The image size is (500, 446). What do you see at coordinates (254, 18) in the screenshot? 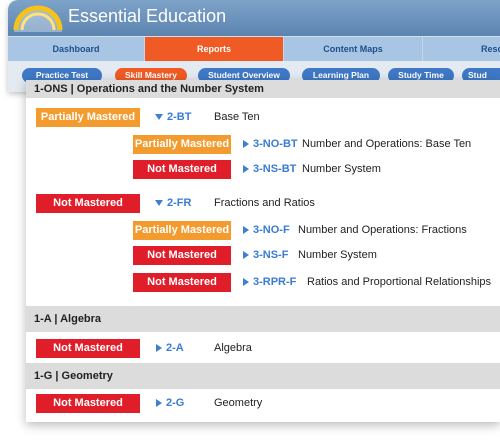
I see `title-bar: Essential Education` at bounding box center [254, 18].